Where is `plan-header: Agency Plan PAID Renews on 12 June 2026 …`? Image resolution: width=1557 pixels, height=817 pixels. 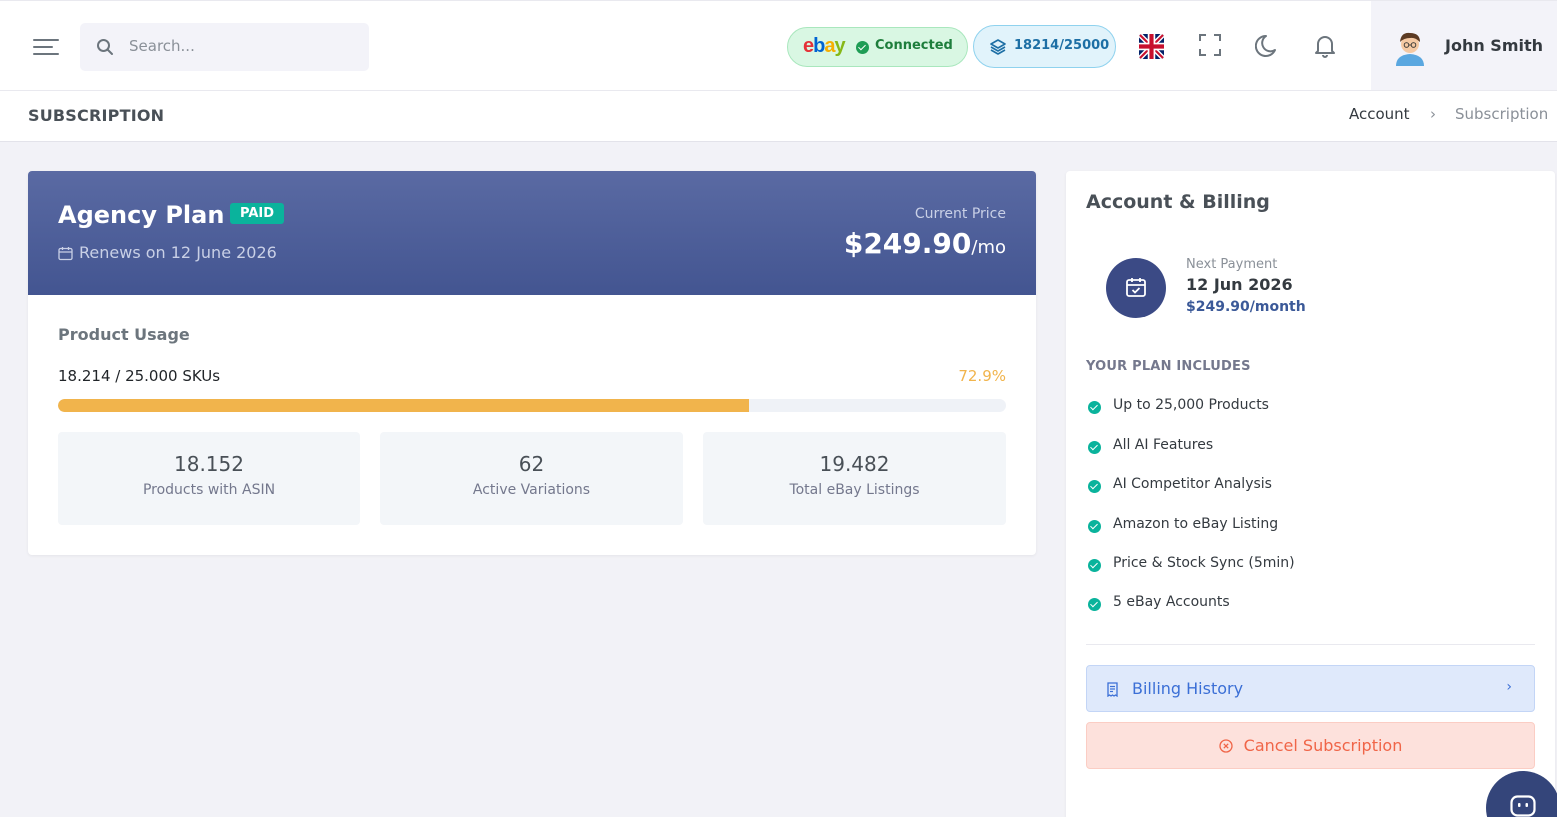 plan-header: Agency Plan PAID Renews on 12 June 2026 … is located at coordinates (532, 233).